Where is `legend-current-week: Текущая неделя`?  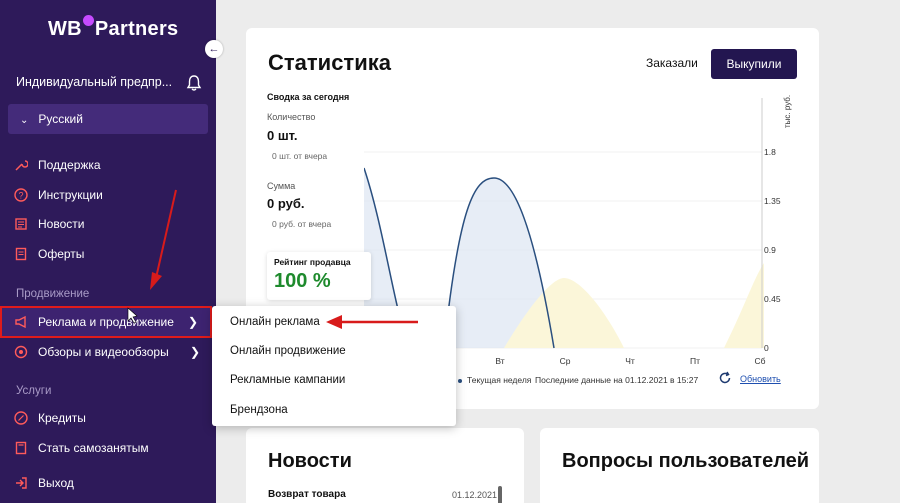 legend-current-week: Текущая неделя is located at coordinates (499, 380).